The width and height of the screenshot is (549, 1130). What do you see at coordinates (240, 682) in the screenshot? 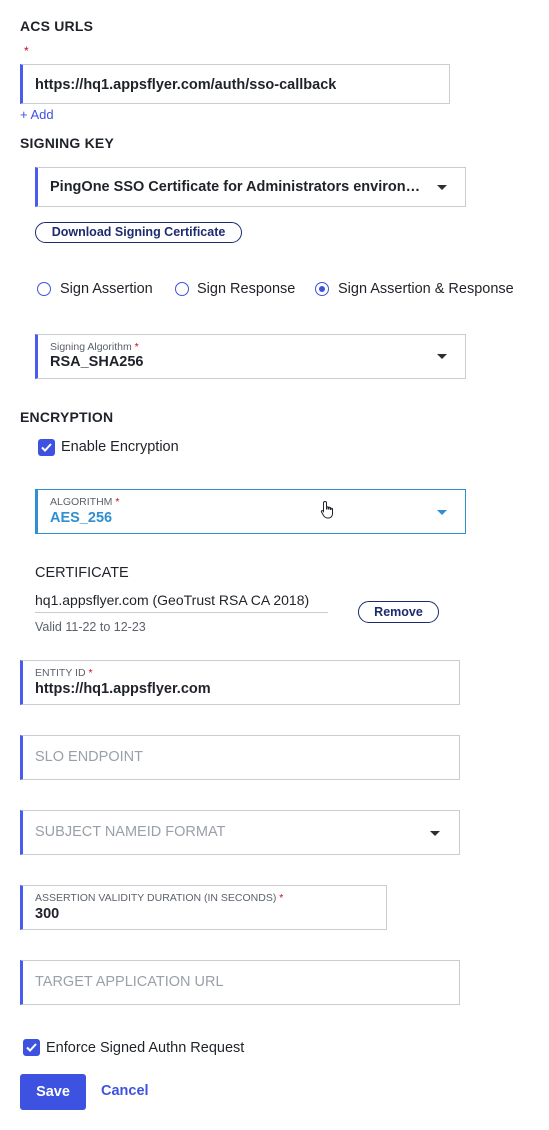
I see `entity-id-input: ENTITY ID * https://hq1.appsflyer.com` at bounding box center [240, 682].